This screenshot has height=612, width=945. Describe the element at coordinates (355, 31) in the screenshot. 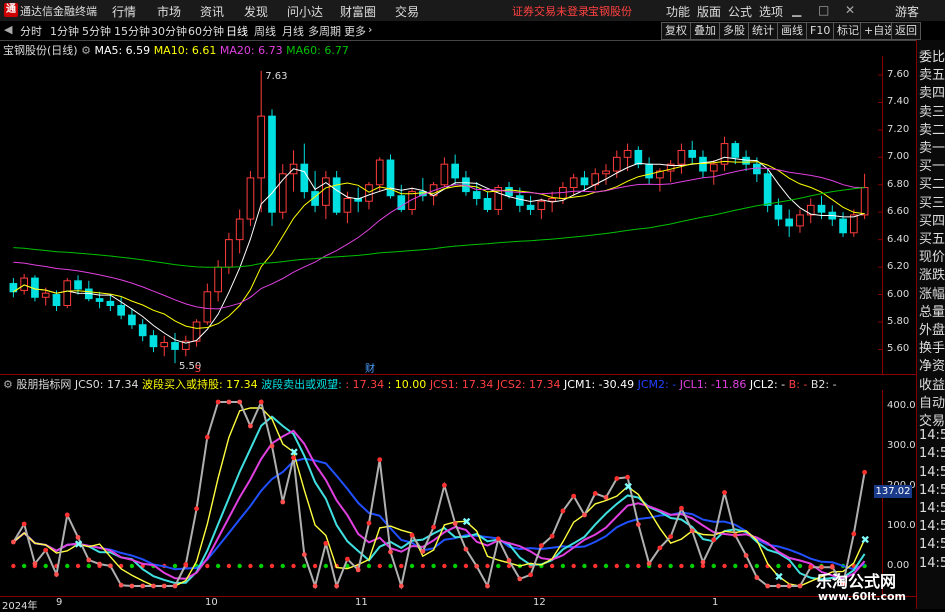

I see `period-tab-more: 更多` at that location.